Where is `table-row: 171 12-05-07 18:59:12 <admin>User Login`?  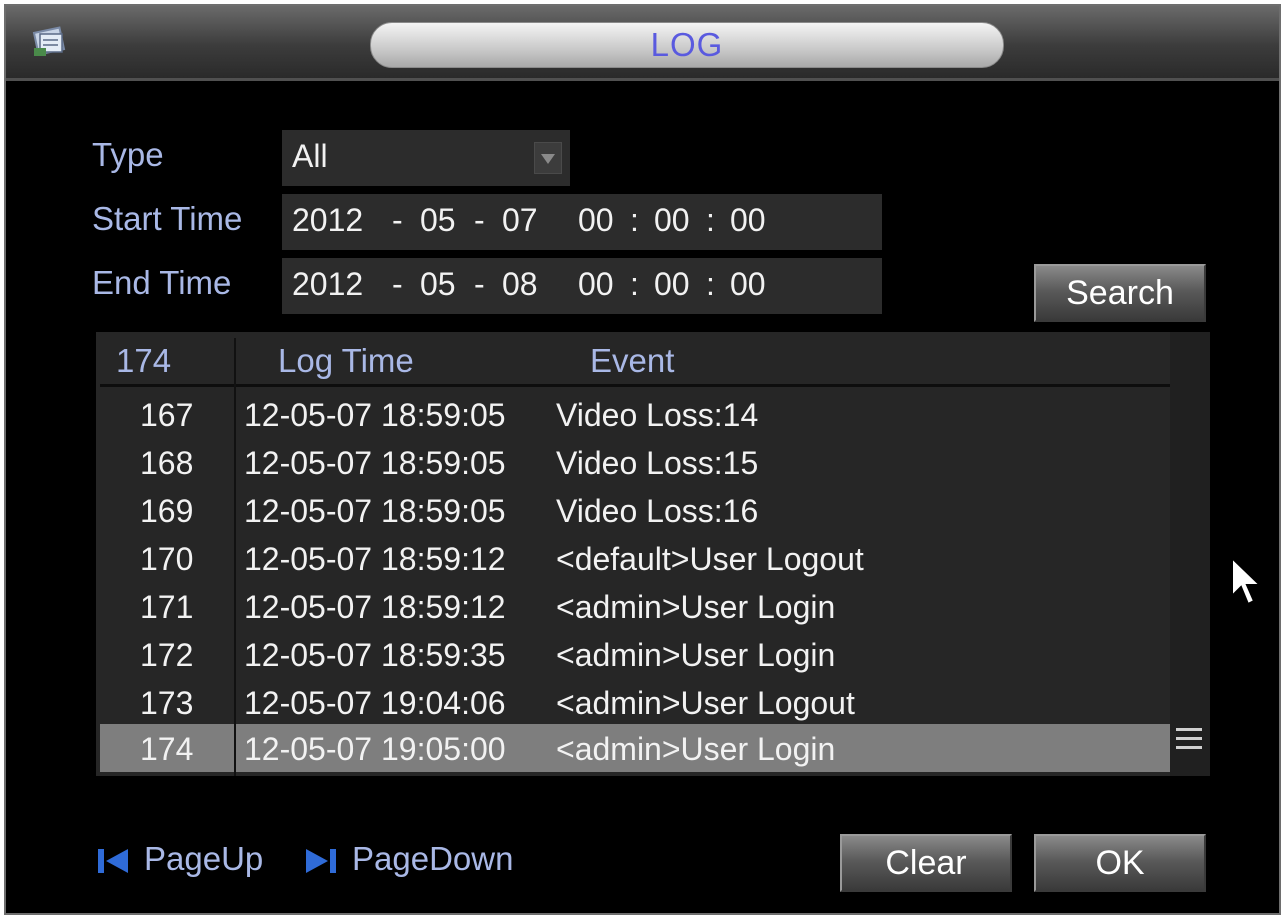 table-row: 171 12-05-07 18:59:12 <admin>User Login is located at coordinates (636, 606).